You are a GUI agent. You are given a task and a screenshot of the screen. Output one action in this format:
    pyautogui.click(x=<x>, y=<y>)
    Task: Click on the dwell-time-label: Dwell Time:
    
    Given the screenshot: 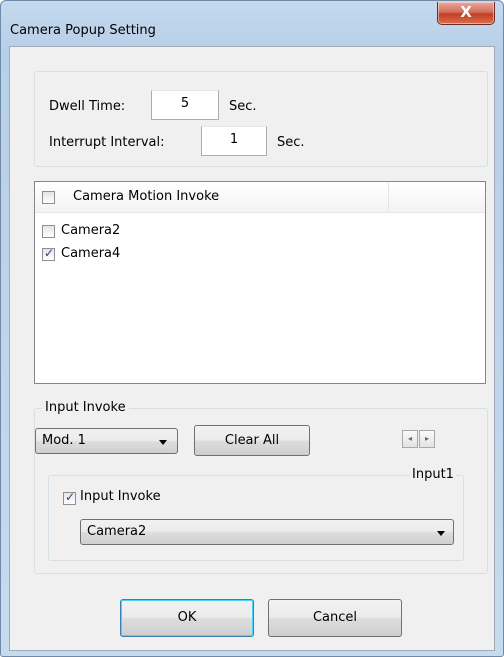 What is the action you would take?
    pyautogui.click(x=87, y=106)
    